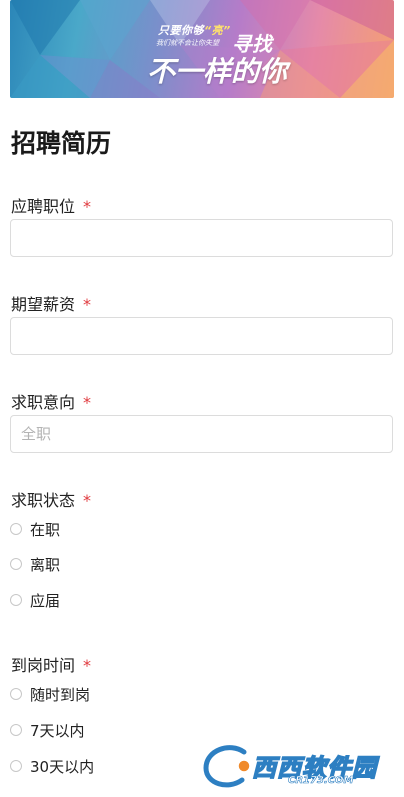 This screenshot has height=797, width=404. What do you see at coordinates (60, 694) in the screenshot?
I see `radio-label: 随时到岗` at bounding box center [60, 694].